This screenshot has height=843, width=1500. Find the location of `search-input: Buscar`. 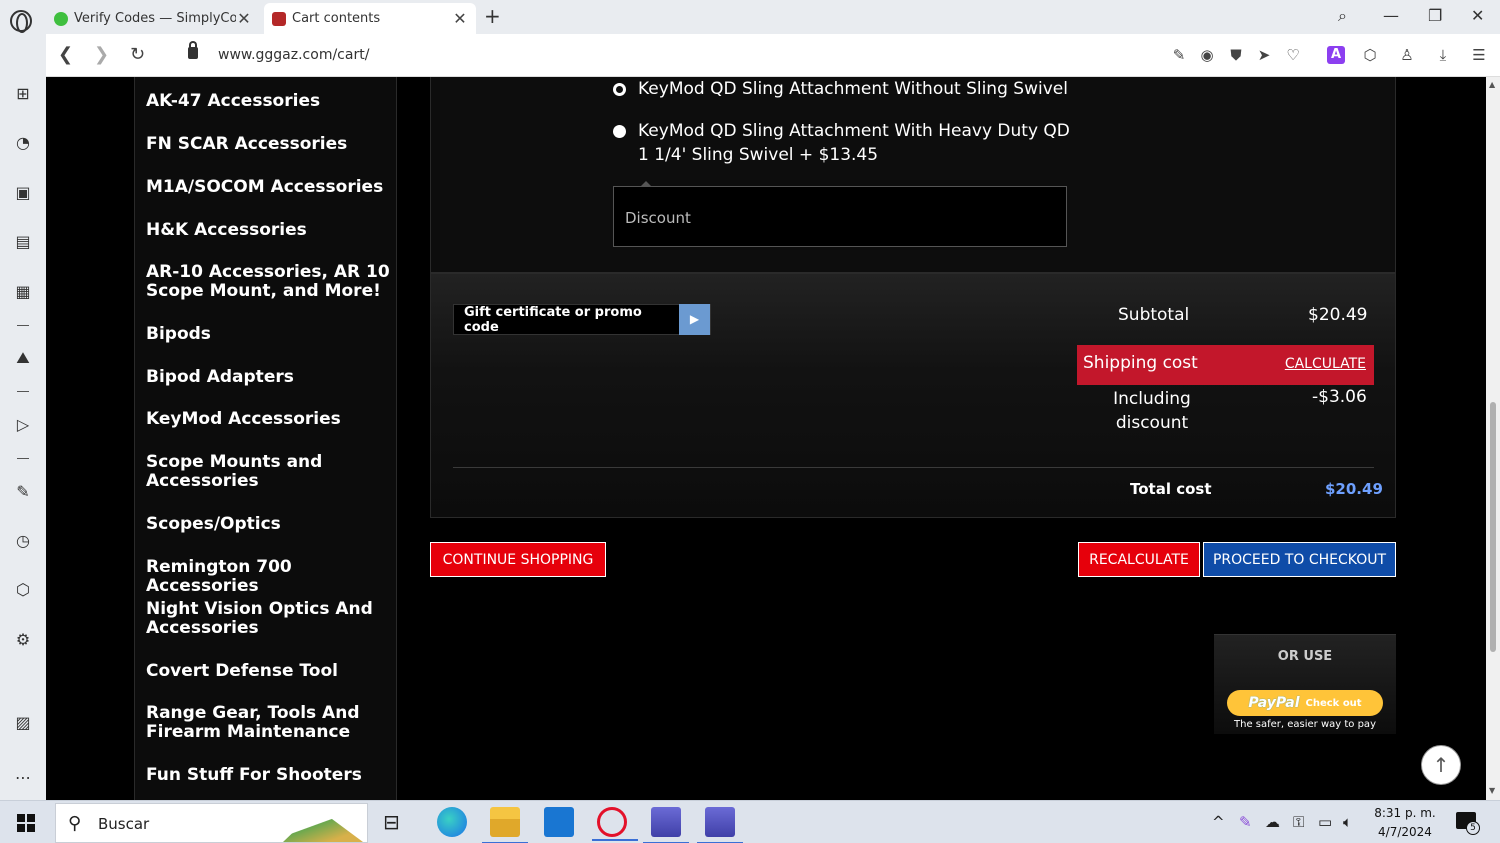

search-input: Buscar is located at coordinates (123, 824).